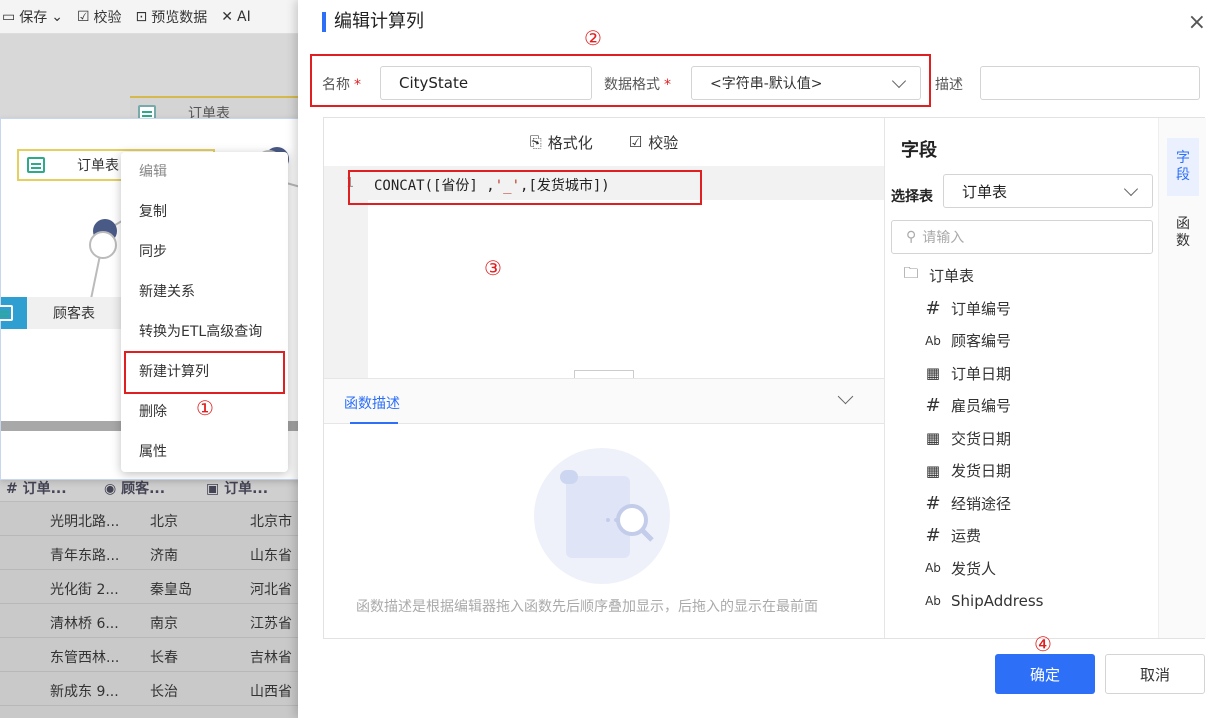 The width and height of the screenshot is (1230, 718). Describe the element at coordinates (1155, 674) in the screenshot. I see `cancel-button: 取消` at that location.